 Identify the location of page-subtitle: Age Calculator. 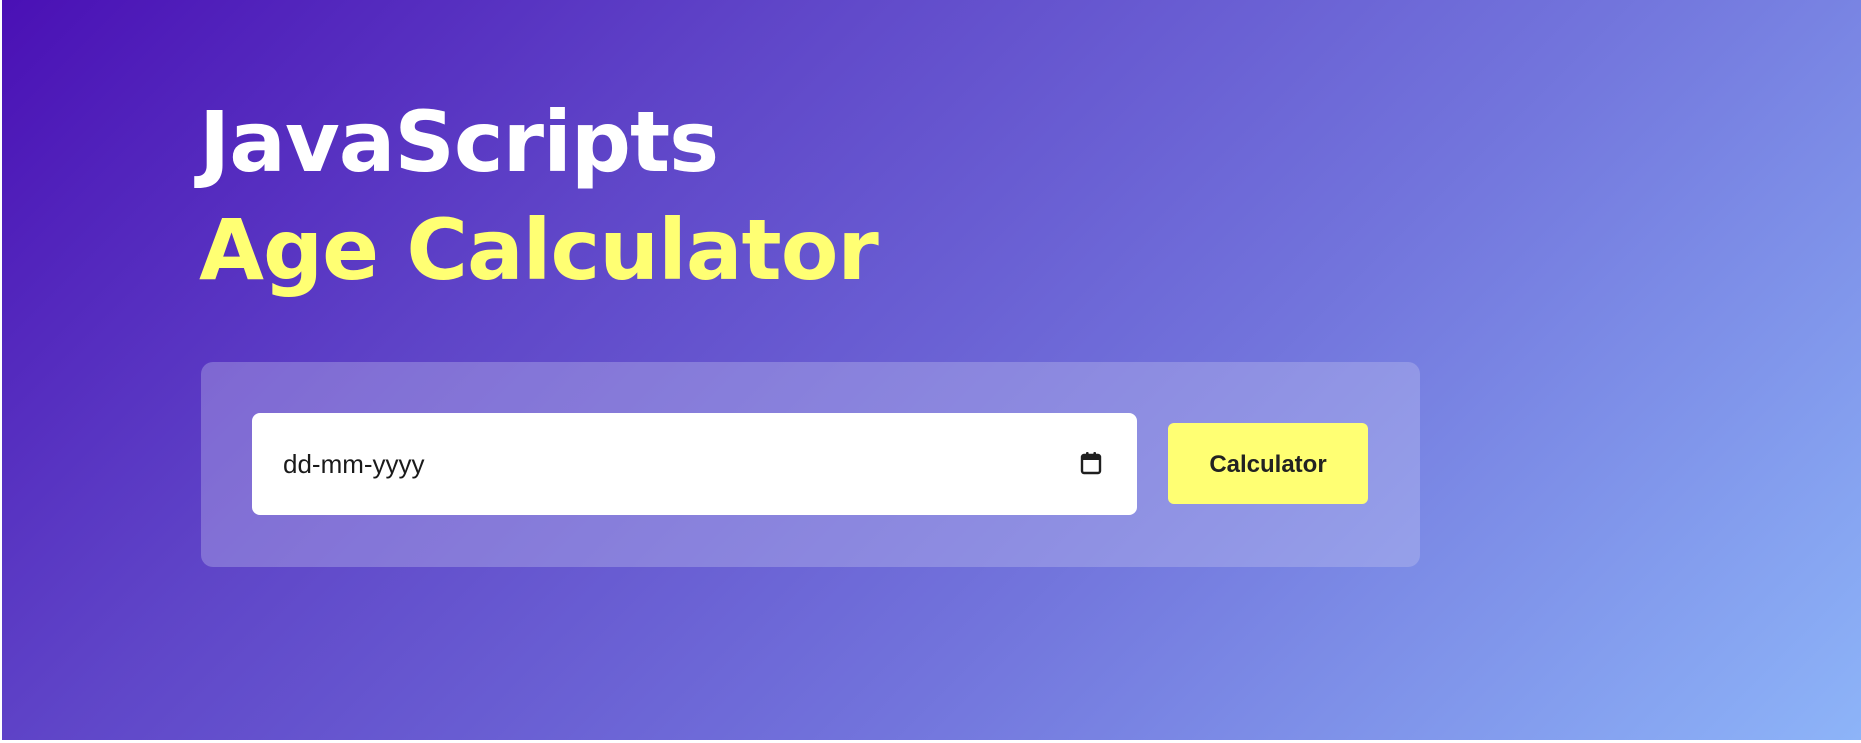
(539, 250).